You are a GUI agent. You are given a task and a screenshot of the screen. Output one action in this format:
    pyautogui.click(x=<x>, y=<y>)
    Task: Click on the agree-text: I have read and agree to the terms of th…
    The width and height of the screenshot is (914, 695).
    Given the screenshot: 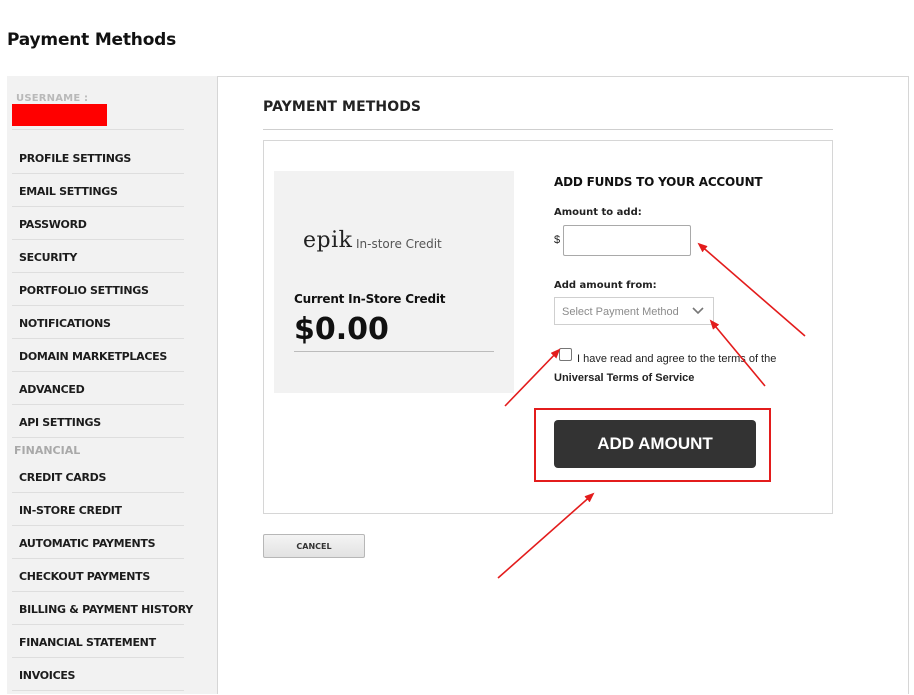 What is the action you would take?
    pyautogui.click(x=666, y=369)
    